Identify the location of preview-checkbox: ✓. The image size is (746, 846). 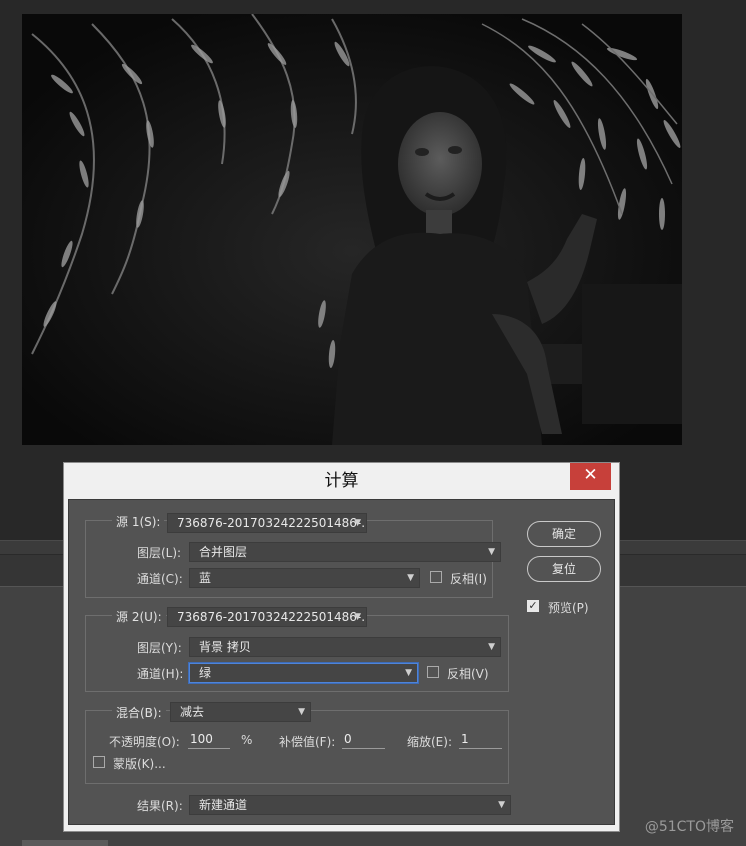
(533, 606).